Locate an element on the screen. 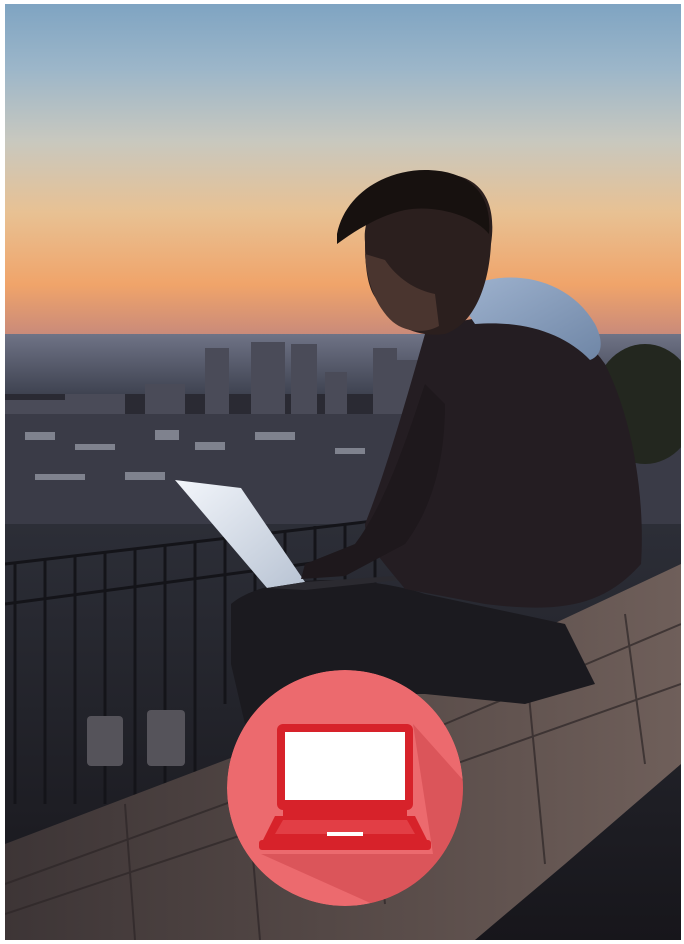 The height and width of the screenshot is (944, 684). laptop-badge is located at coordinates (345, 788).